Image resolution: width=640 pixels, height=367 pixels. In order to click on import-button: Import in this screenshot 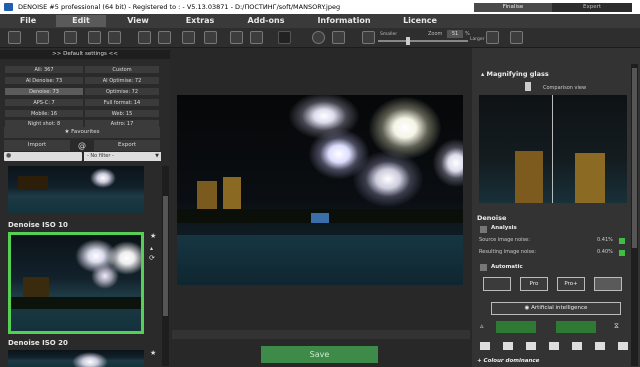, I will do `click(37, 145)`.